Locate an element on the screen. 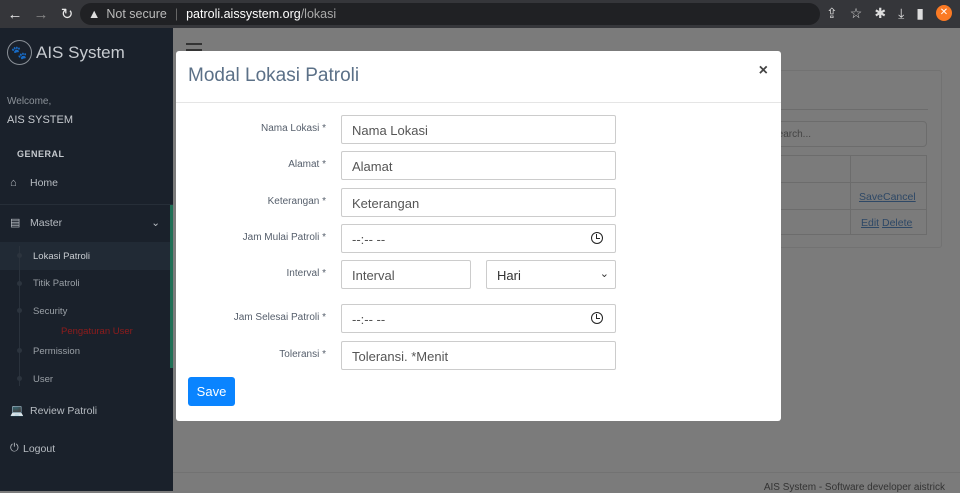 The height and width of the screenshot is (493, 960). modal-title: Modal Lokasi Patroli is located at coordinates (274, 75).